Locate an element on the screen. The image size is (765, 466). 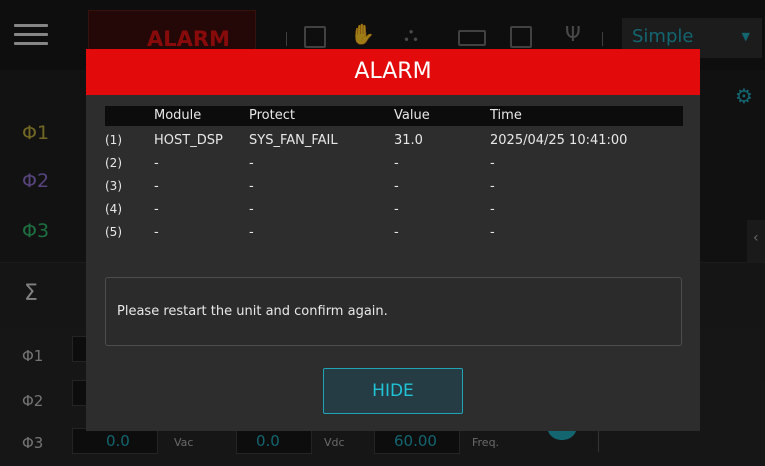
row-index: (4) is located at coordinates (113, 209).